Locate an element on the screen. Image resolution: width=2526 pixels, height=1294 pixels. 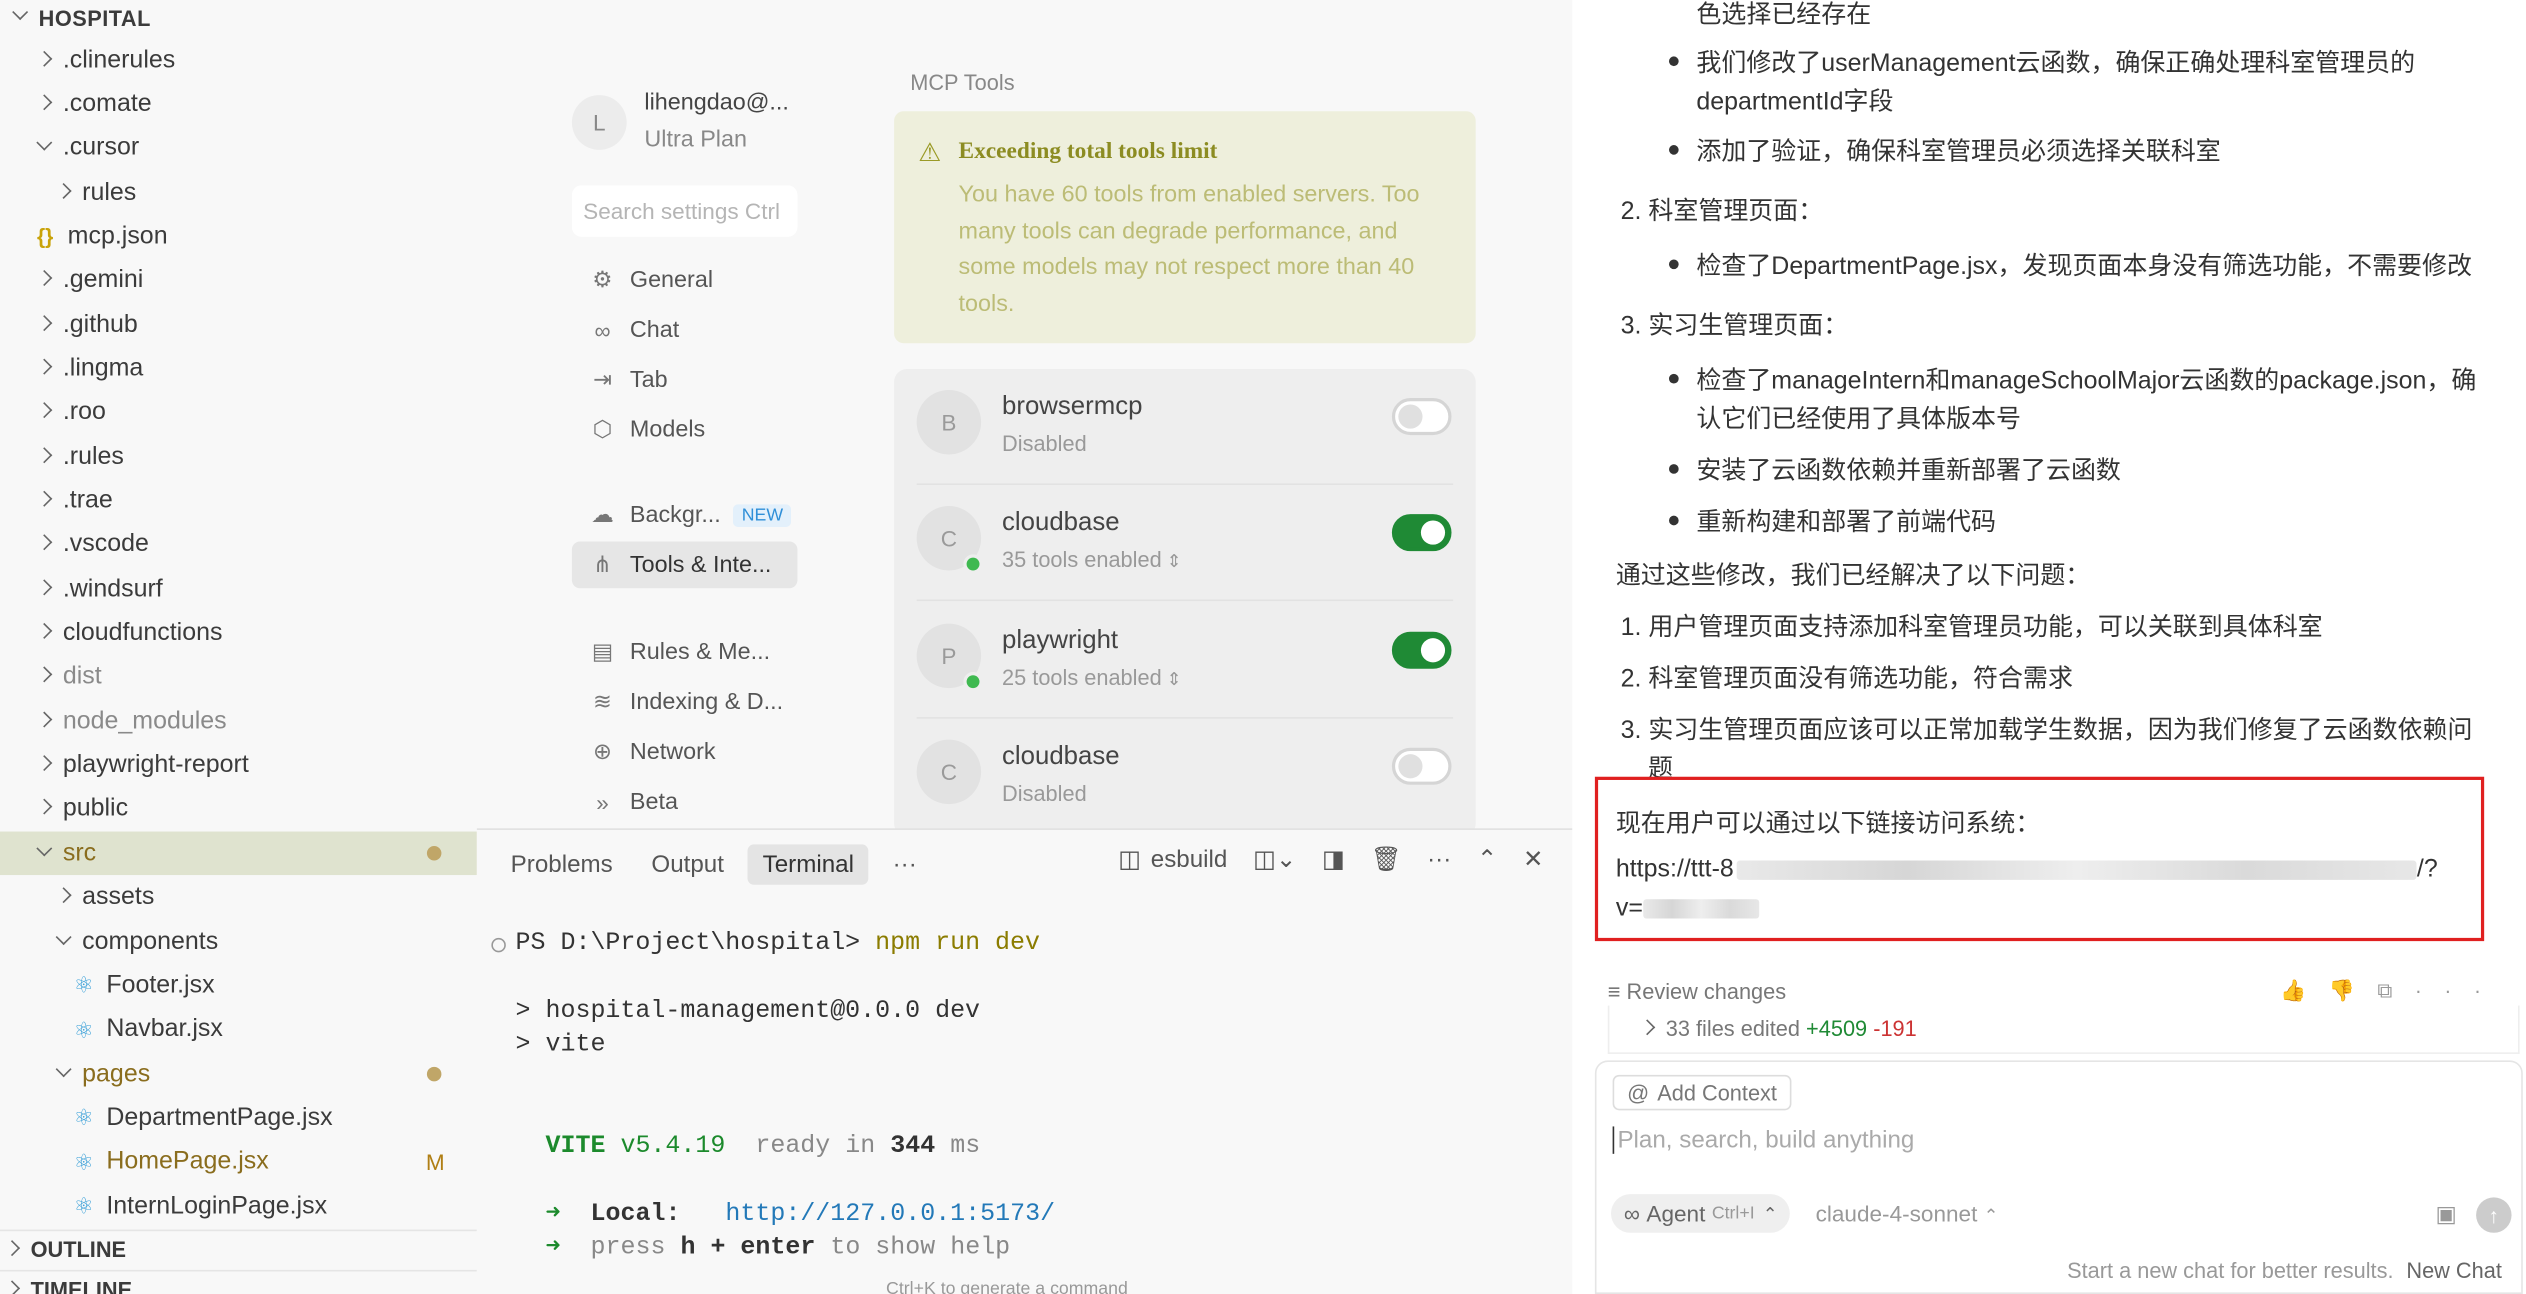
thumbs-down-icon: 👎 is located at coordinates (2353, 990).